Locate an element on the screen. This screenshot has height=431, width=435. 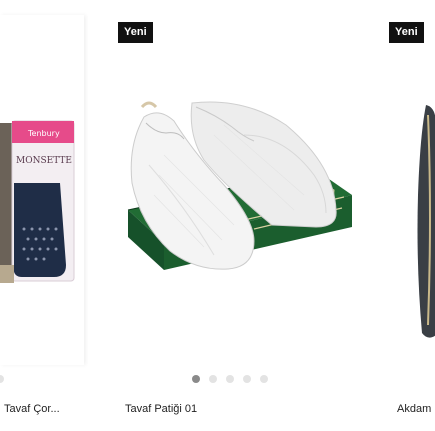
product-title-3: Akdam is located at coordinates (414, 409).